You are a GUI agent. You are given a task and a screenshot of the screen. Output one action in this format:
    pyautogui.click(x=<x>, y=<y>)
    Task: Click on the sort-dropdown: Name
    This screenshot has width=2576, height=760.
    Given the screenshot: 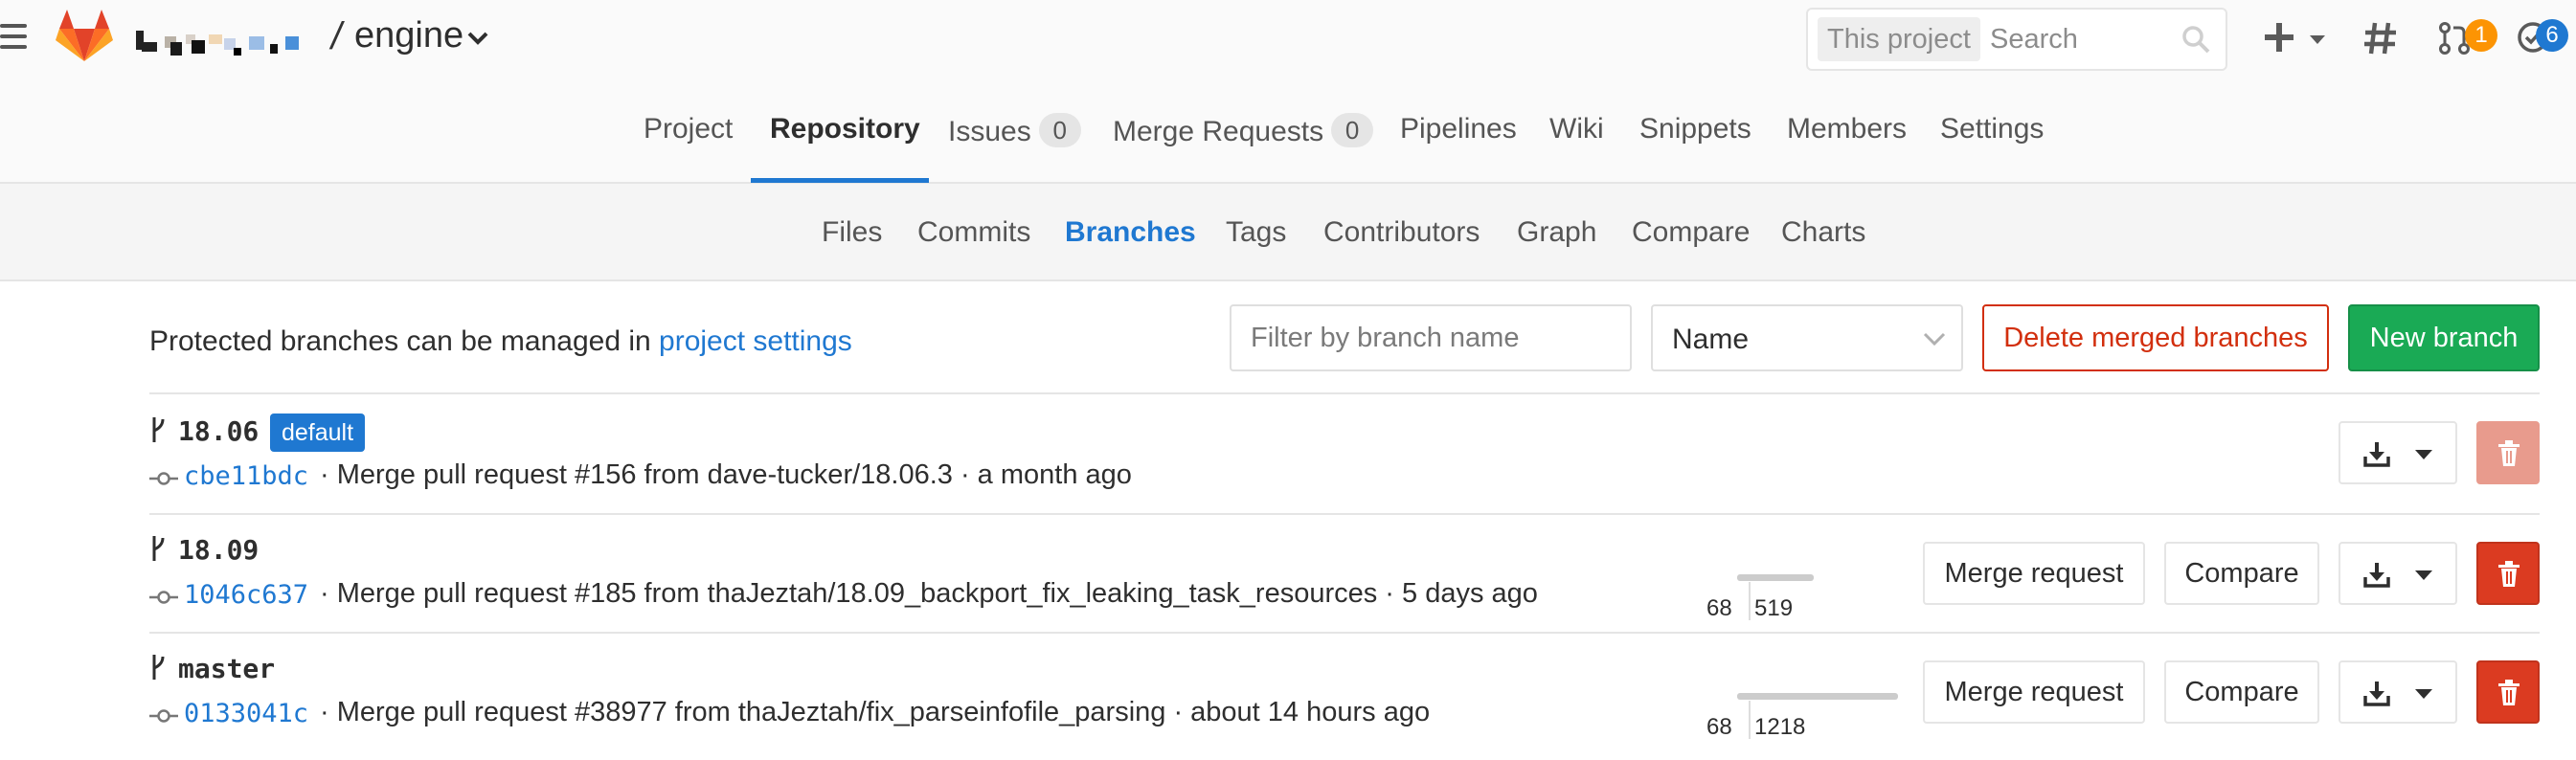 What is the action you would take?
    pyautogui.click(x=1807, y=337)
    